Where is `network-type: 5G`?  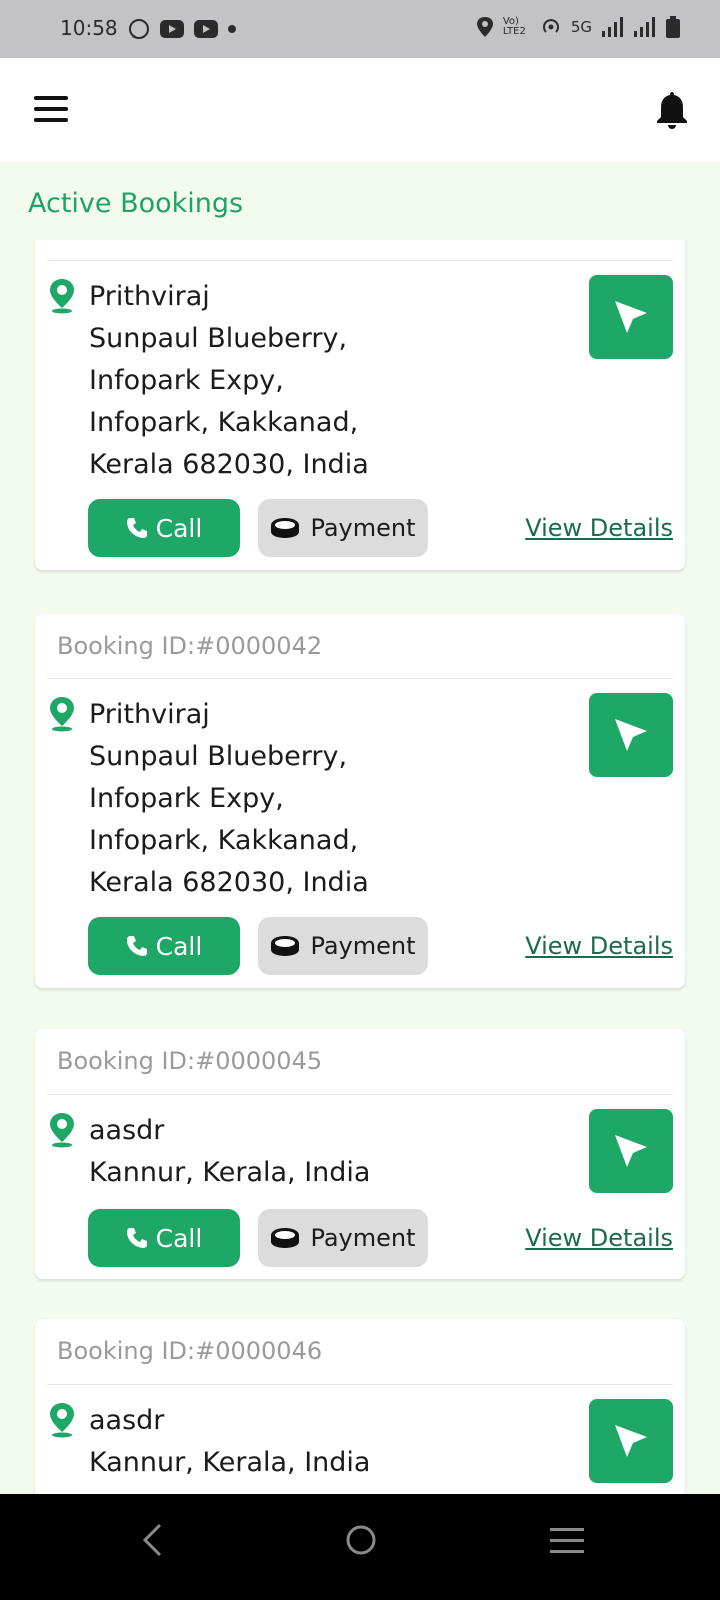 network-type: 5G is located at coordinates (581, 27).